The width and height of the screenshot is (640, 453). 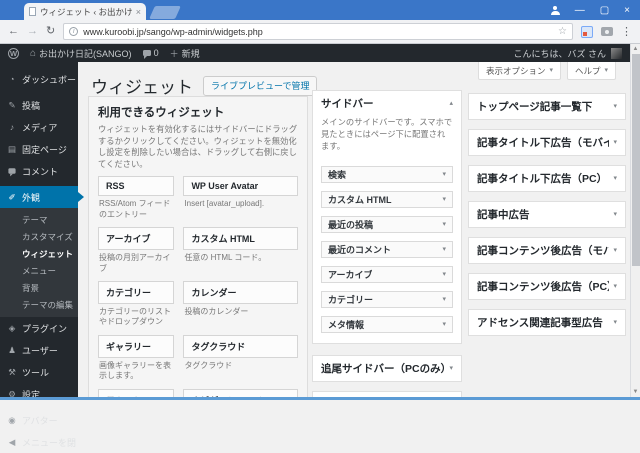 What do you see at coordinates (12, 126) in the screenshot?
I see `media-icon: ♪` at bounding box center [12, 126].